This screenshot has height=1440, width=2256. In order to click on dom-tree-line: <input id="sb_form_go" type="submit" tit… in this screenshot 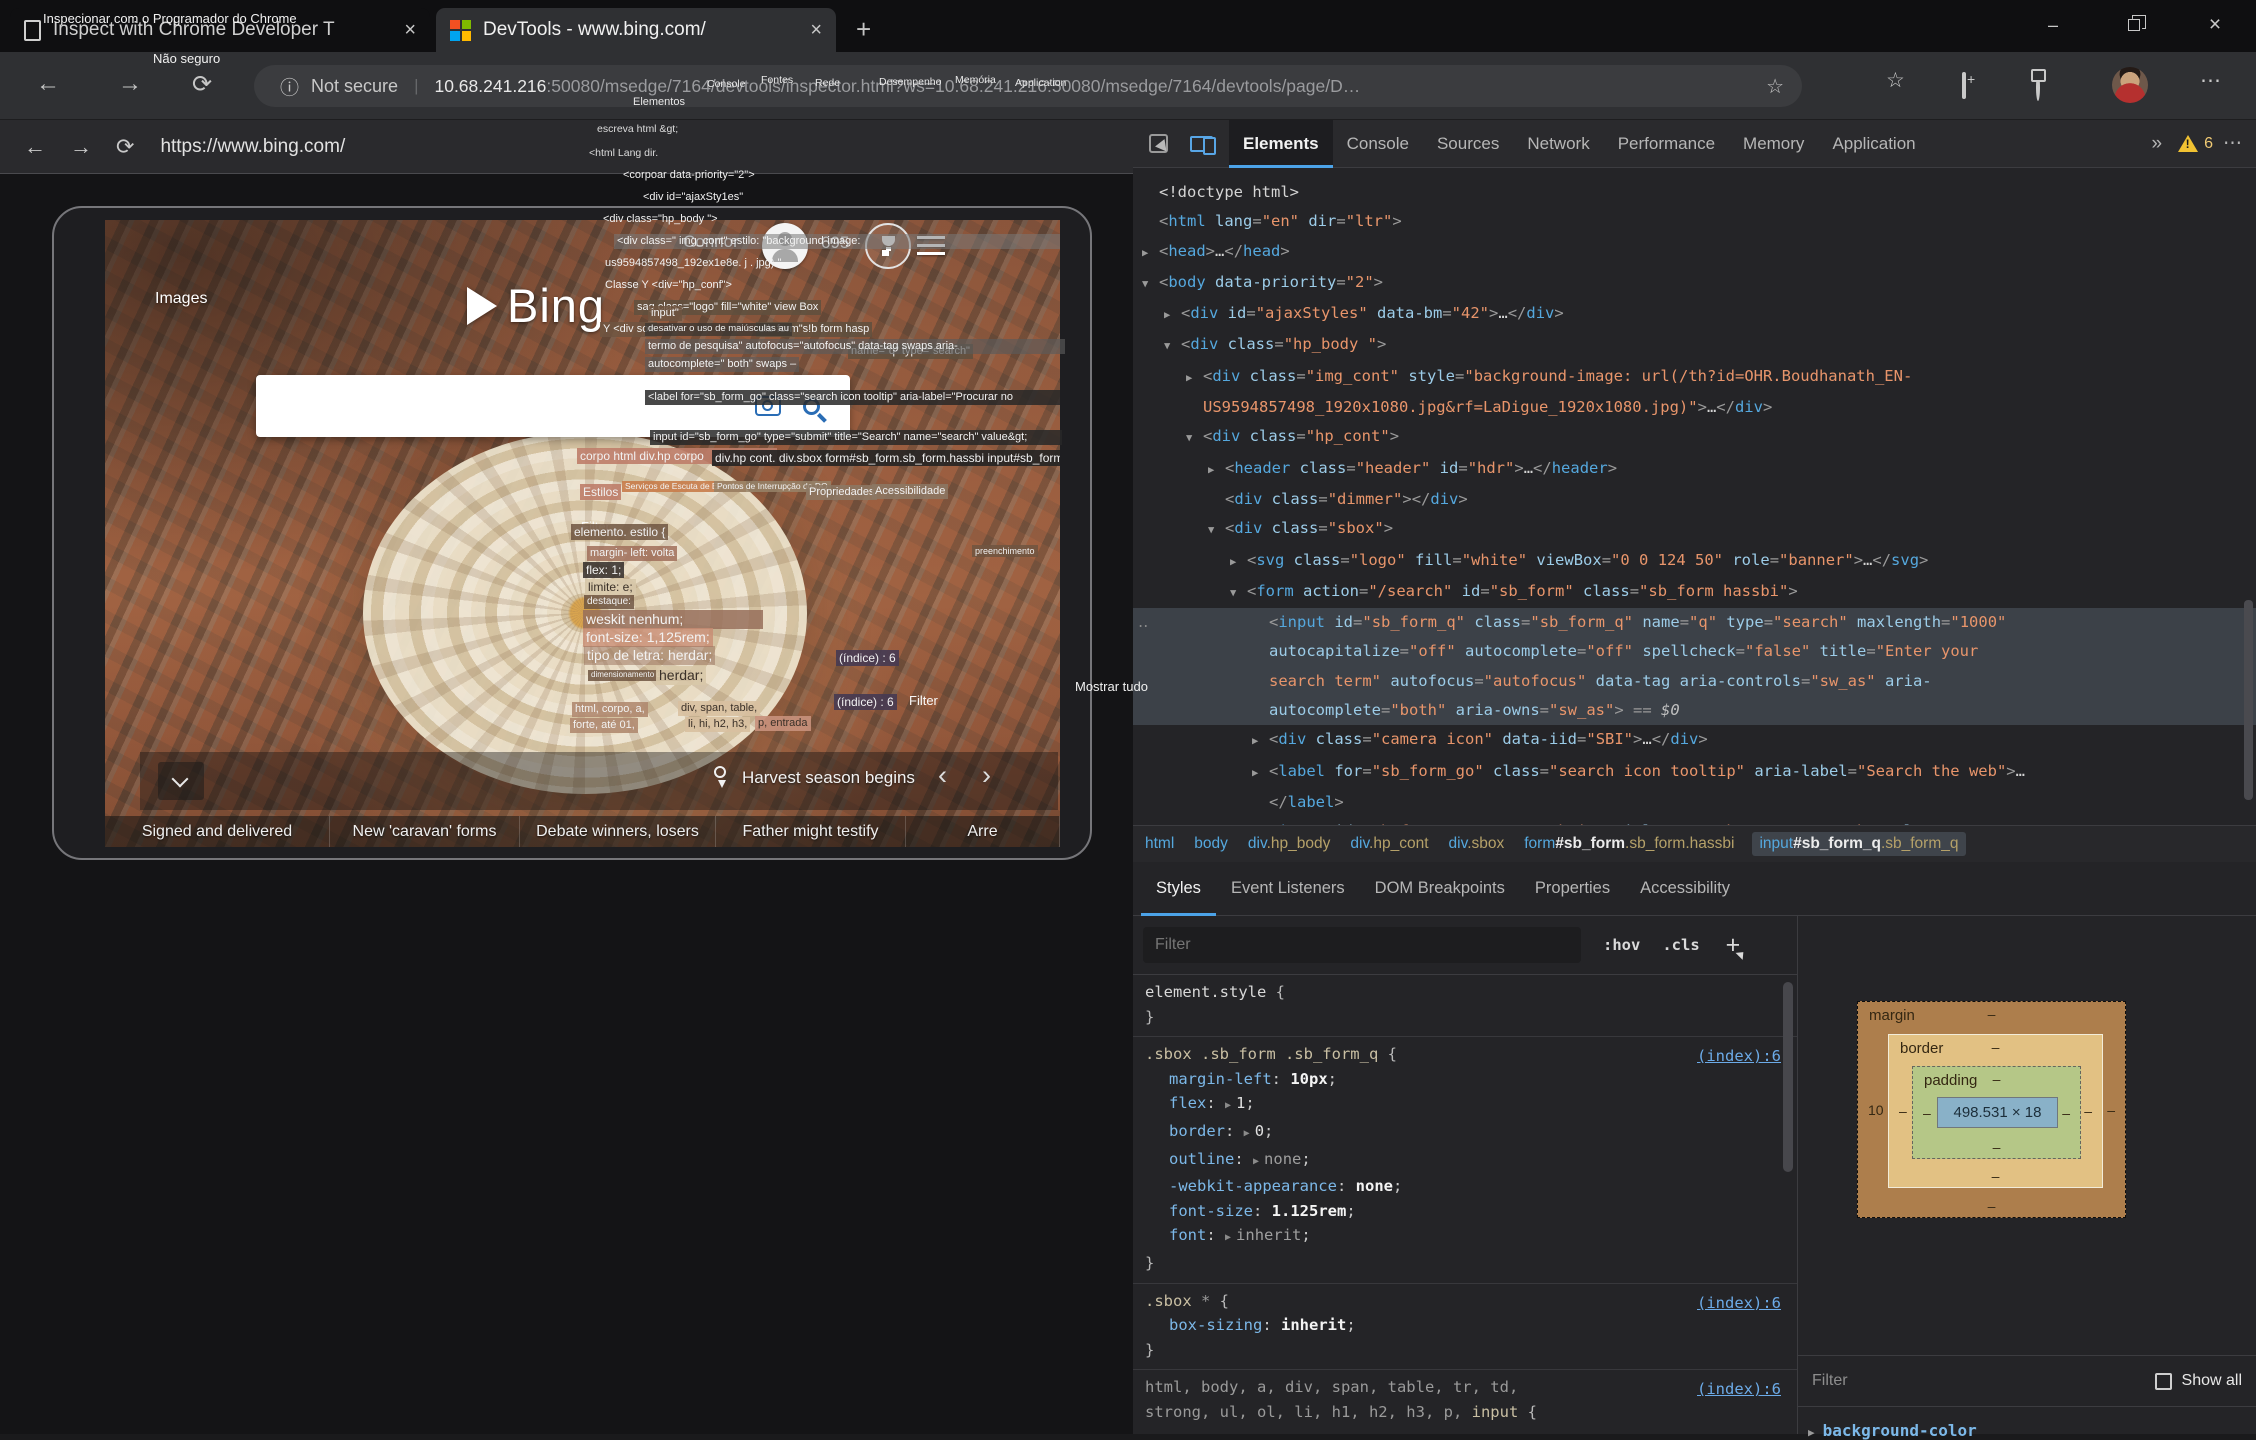, I will do `click(1694, 821)`.